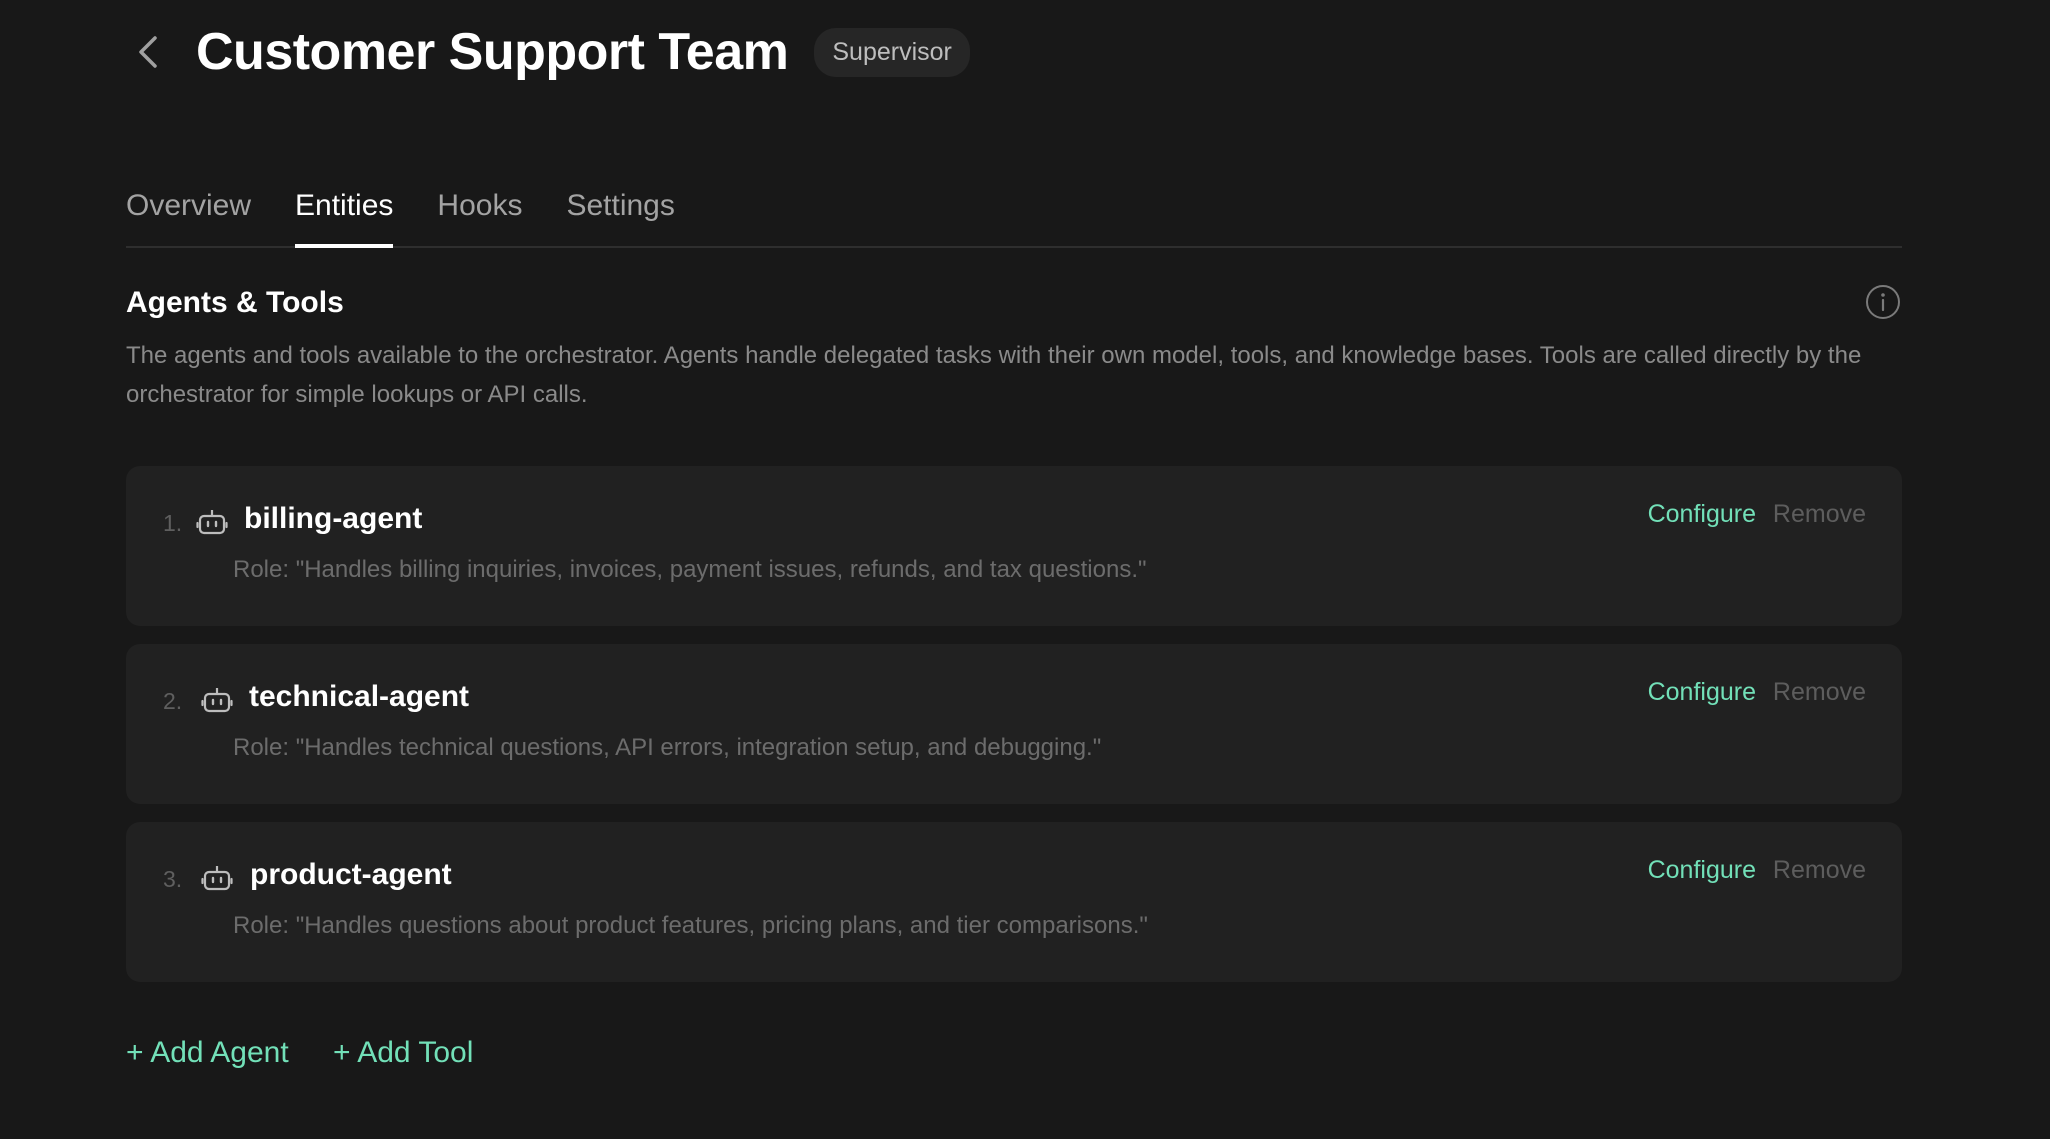 This screenshot has height=1139, width=2050. I want to click on back-button, so click(148, 52).